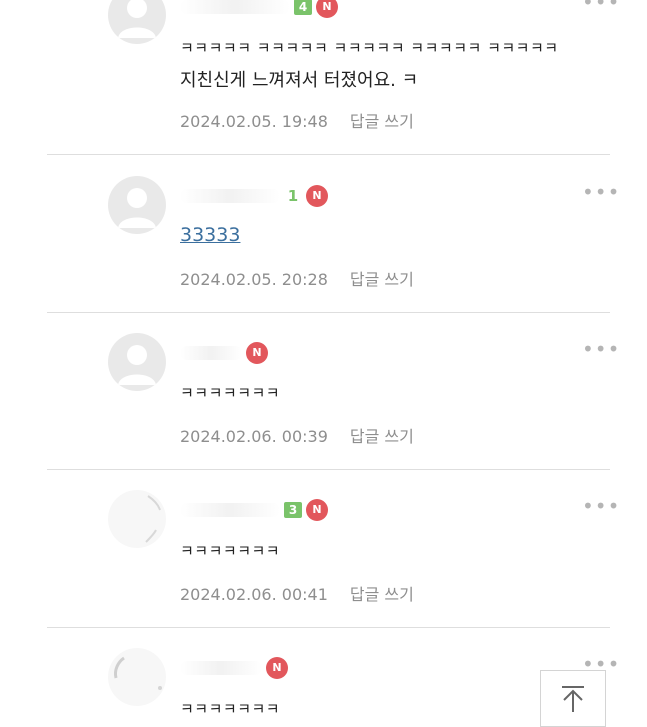 This screenshot has width=647, height=727. I want to click on comment-meta: 2024.02.05. 20:28 답글 쓰기, so click(297, 278).